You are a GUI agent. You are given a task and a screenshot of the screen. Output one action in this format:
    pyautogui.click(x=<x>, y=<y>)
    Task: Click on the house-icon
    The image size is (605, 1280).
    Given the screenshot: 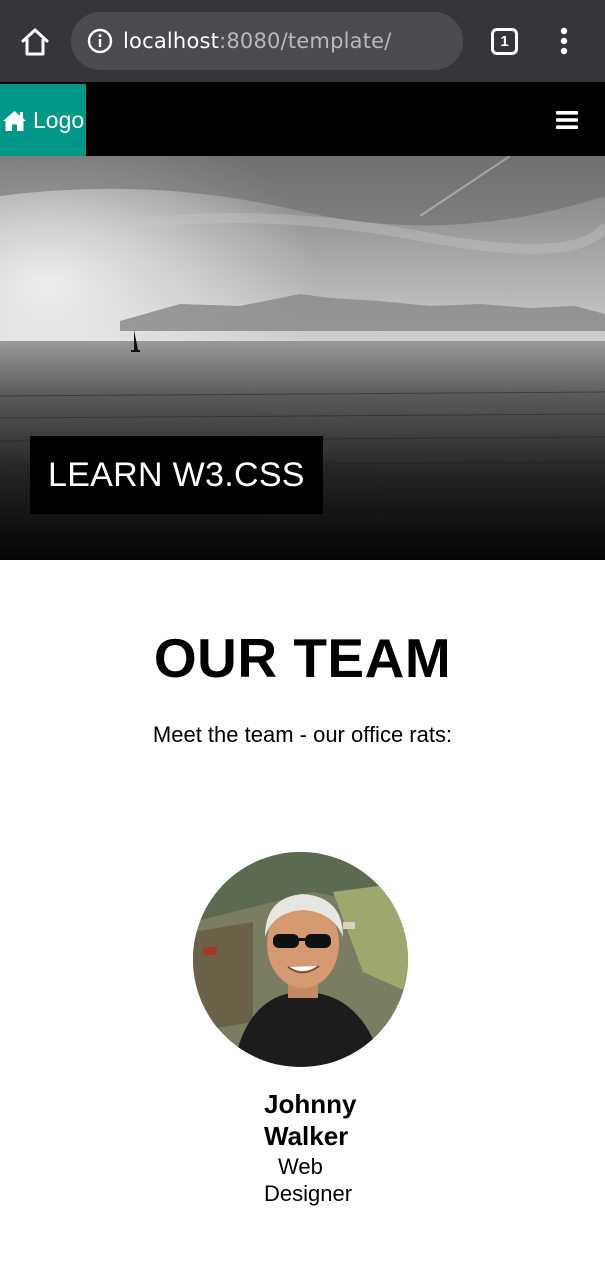 What is the action you would take?
    pyautogui.click(x=14, y=120)
    